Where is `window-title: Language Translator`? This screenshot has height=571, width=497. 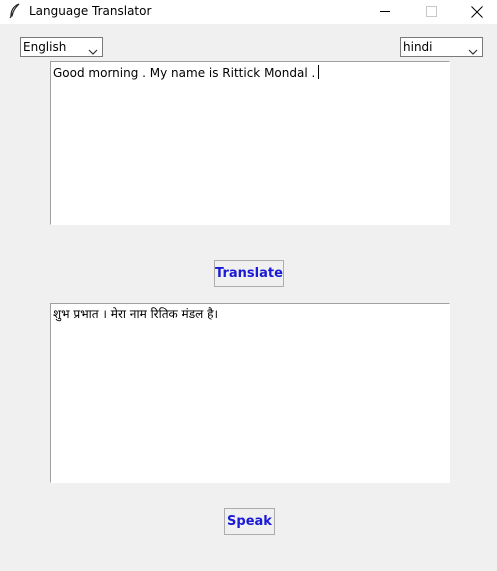
window-title: Language Translator is located at coordinates (90, 11).